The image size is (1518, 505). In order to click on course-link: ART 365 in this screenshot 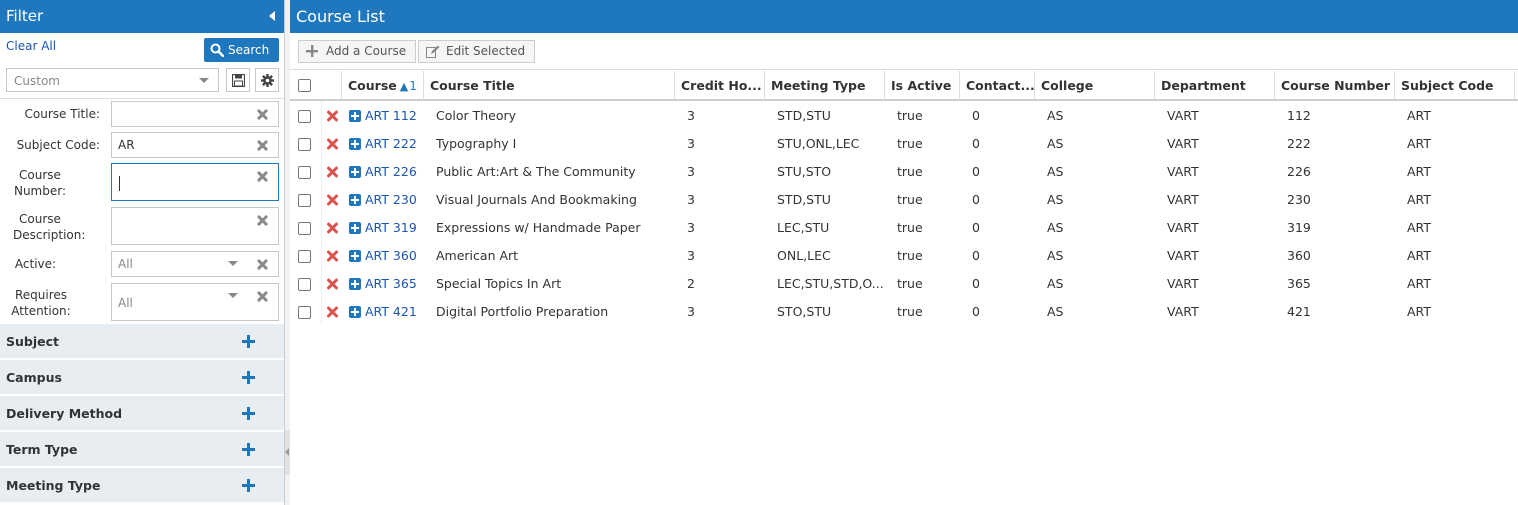, I will do `click(389, 284)`.